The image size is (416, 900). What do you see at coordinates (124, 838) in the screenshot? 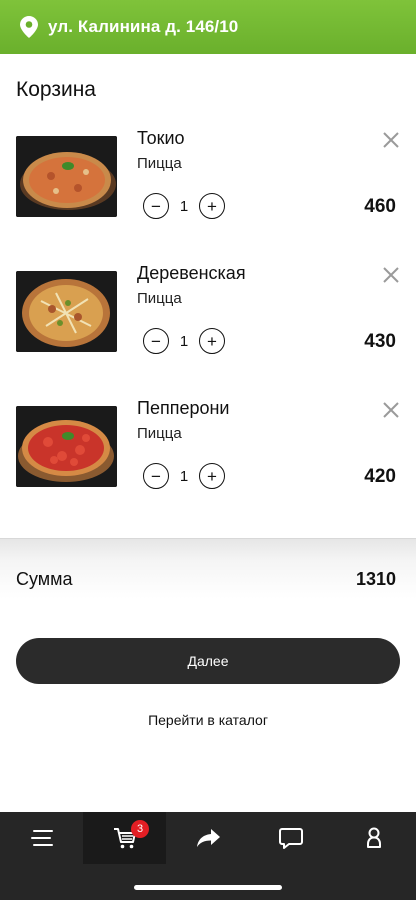
I see `tab-cart: 3` at bounding box center [124, 838].